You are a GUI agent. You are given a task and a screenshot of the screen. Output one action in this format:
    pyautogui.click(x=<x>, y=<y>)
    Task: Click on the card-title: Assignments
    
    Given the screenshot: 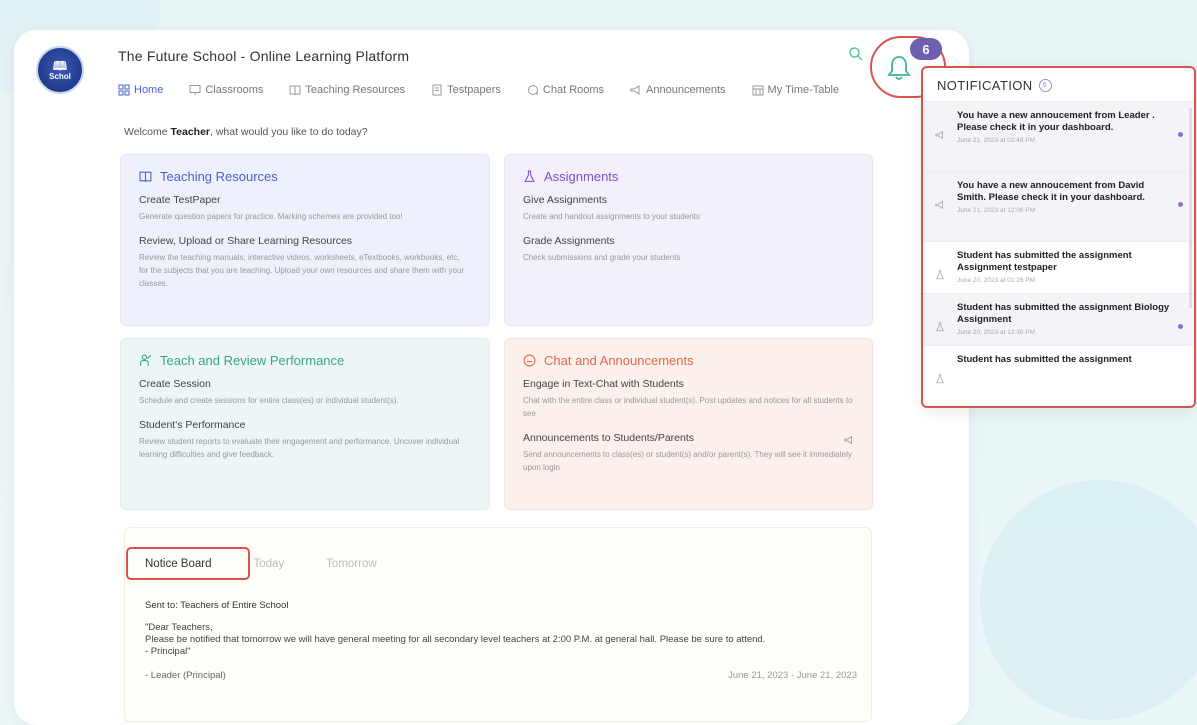 What is the action you would take?
    pyautogui.click(x=688, y=176)
    